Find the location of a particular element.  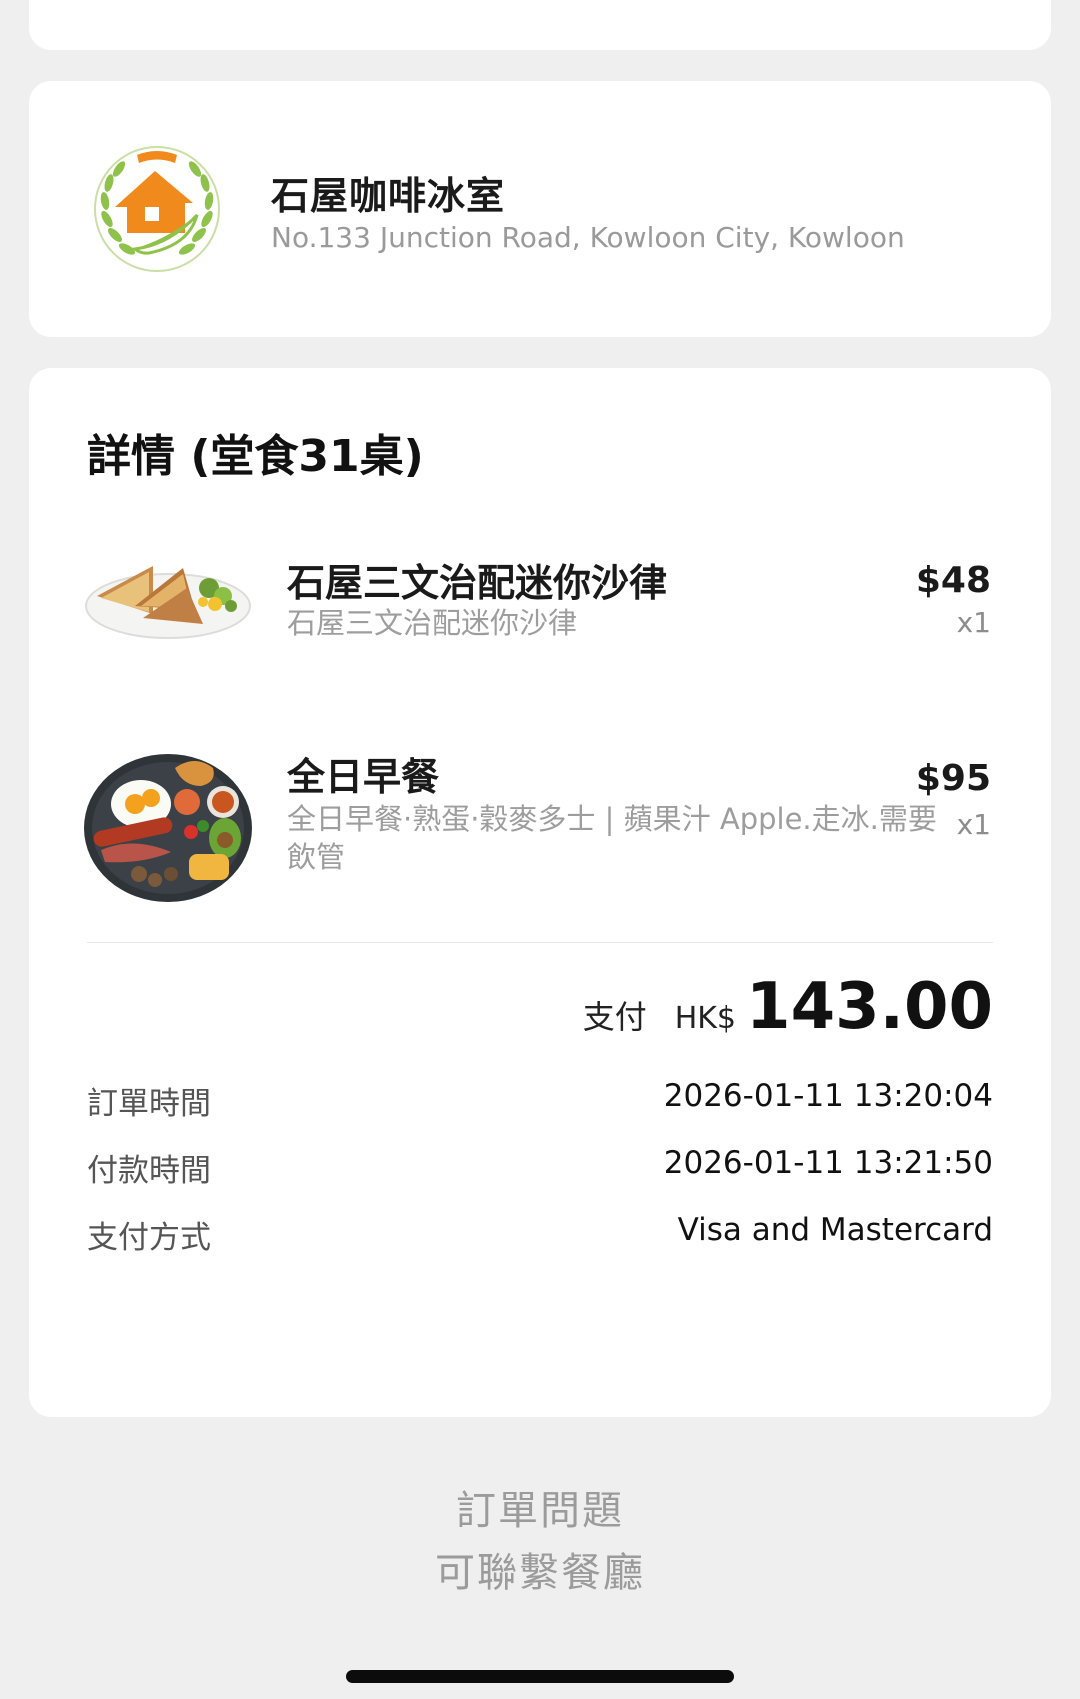

item-name: 全日早餐 is located at coordinates (363, 777).